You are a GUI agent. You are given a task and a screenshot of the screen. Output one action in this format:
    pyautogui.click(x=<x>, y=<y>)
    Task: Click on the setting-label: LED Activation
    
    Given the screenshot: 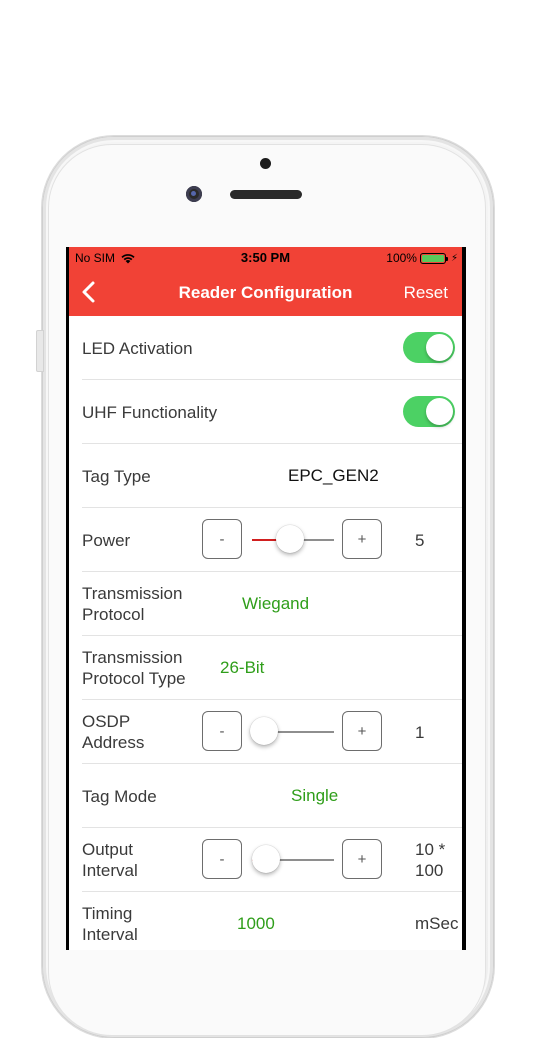 What is the action you would take?
    pyautogui.click(x=137, y=348)
    